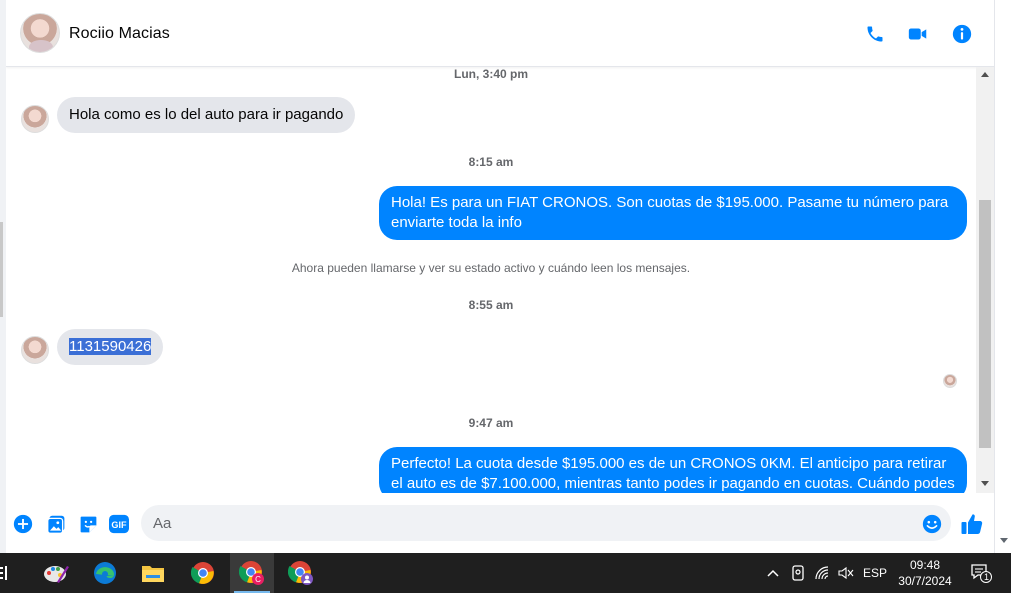  Describe the element at coordinates (925, 581) in the screenshot. I see `clock-date: 30/7/2024` at that location.